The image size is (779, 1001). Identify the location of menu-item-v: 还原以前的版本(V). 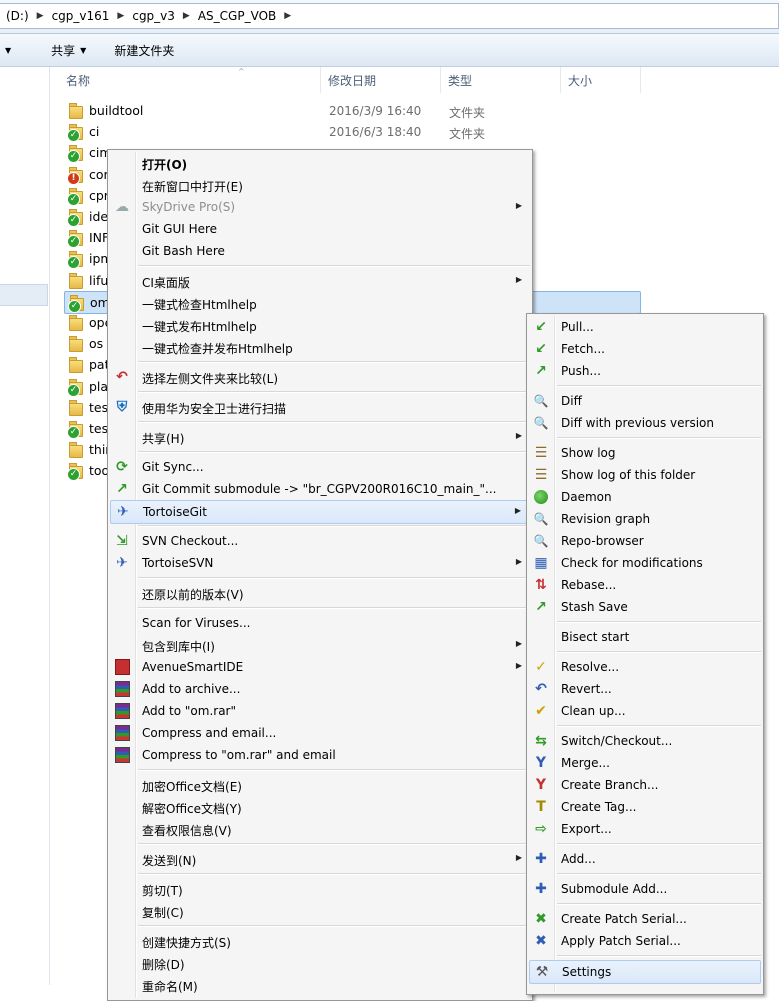
(320, 593).